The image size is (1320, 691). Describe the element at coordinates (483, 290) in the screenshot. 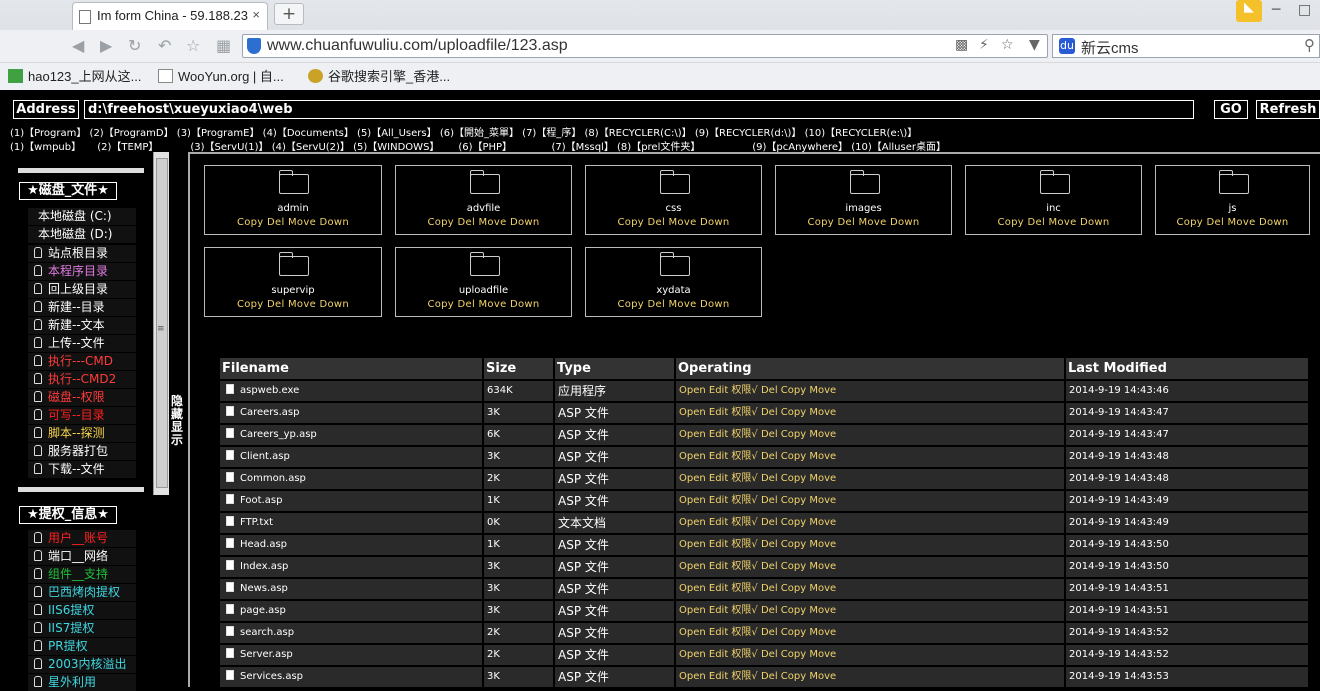

I see `folder-name: uploadfile` at that location.